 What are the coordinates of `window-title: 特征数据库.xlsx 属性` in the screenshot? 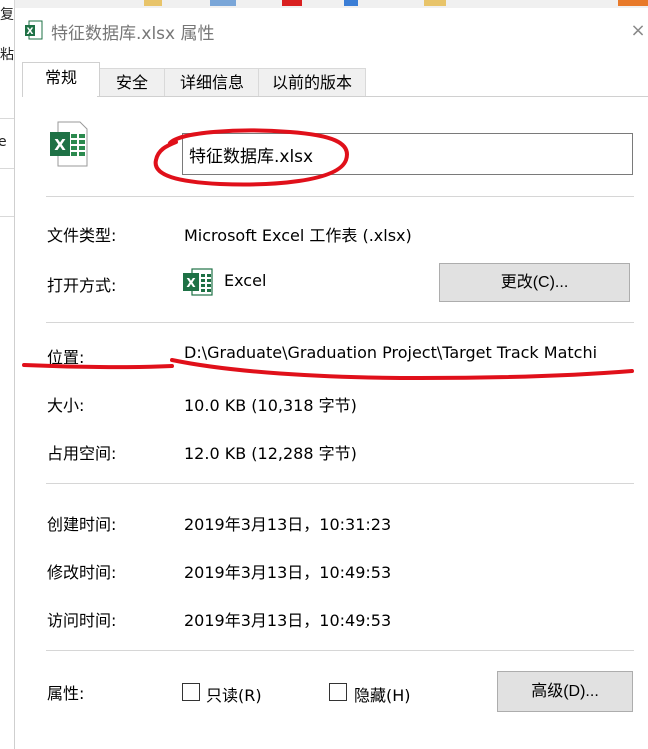 It's located at (133, 34).